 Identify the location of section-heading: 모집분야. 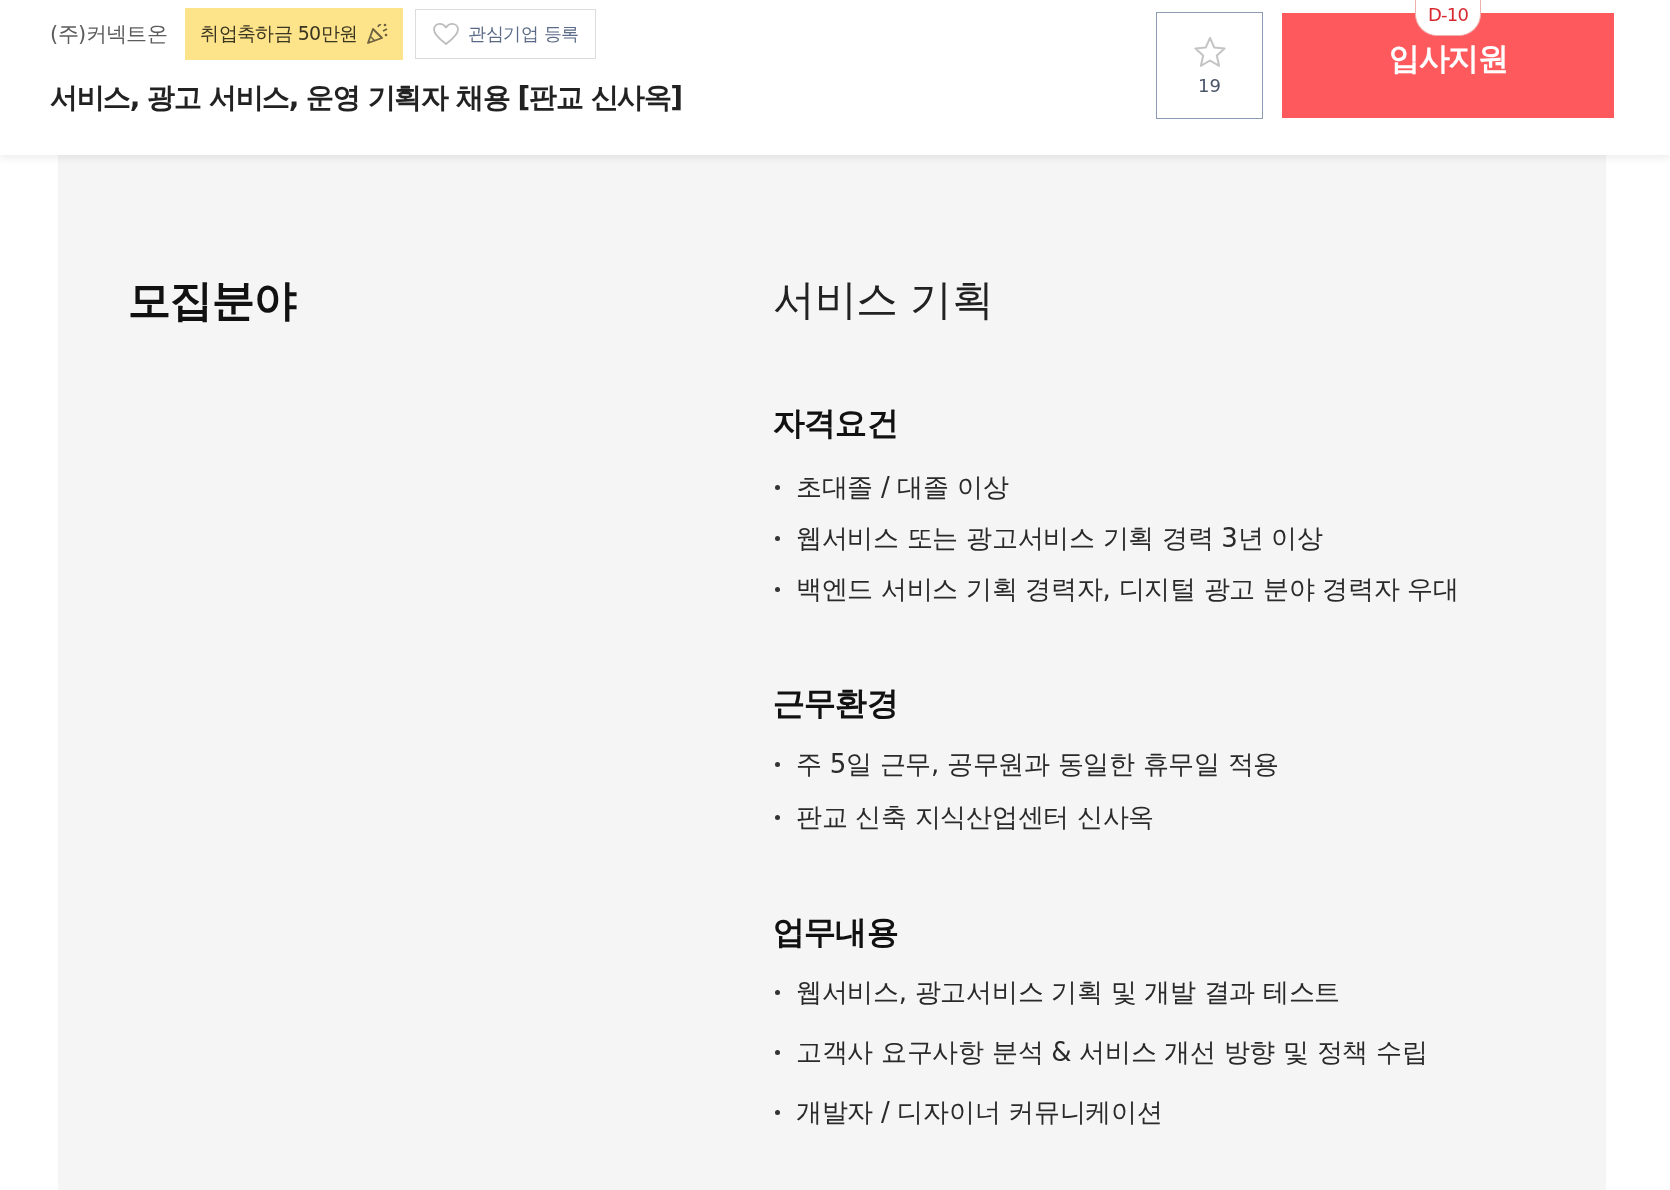
(212, 300).